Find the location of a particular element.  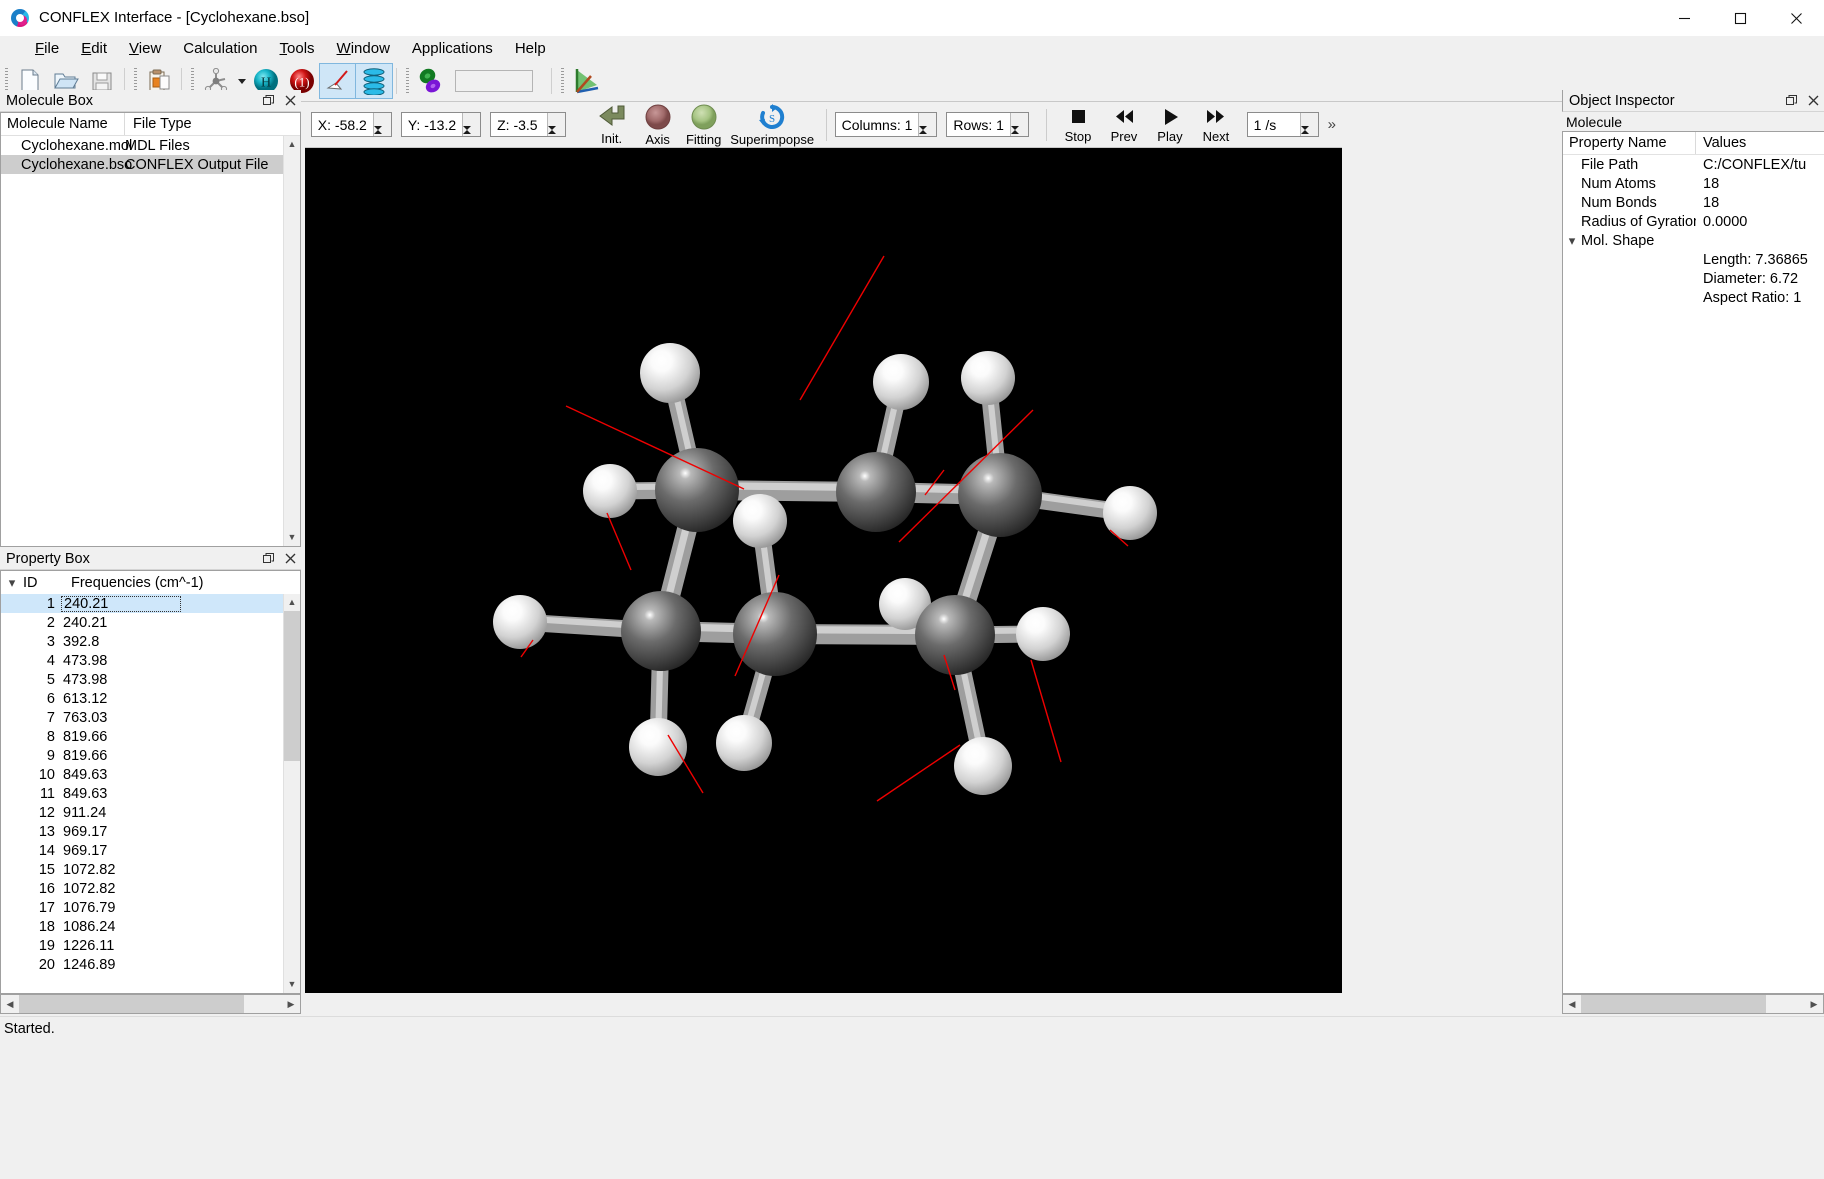

menu-window: Window is located at coordinates (363, 48).